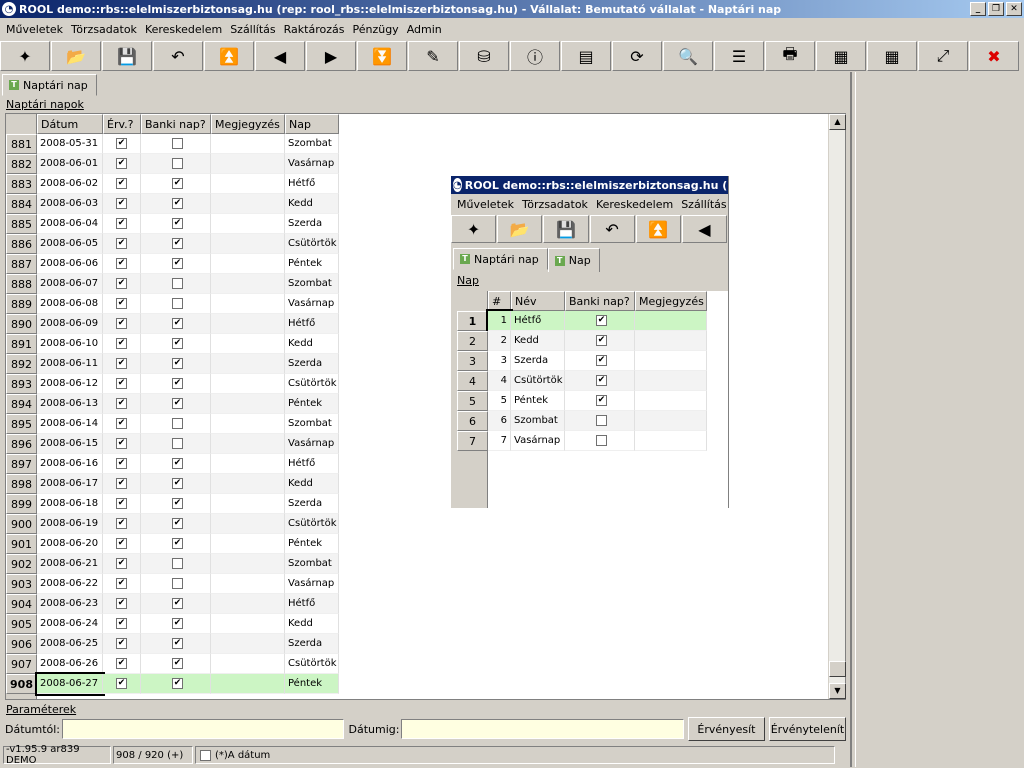 The width and height of the screenshot is (1024, 768). I want to click on last-record-button: ⏬, so click(382, 56).